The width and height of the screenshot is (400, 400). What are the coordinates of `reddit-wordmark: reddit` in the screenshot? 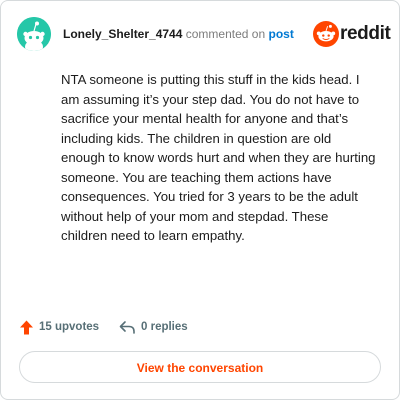 It's located at (365, 33).